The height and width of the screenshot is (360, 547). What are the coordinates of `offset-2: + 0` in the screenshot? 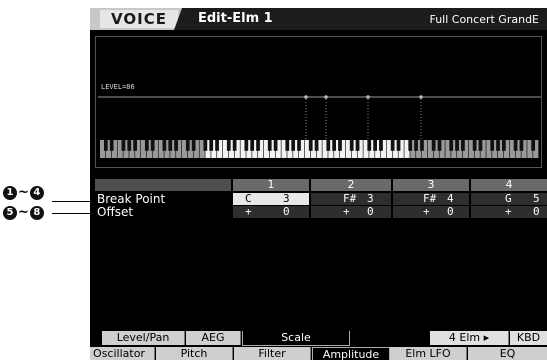 It's located at (351, 212).